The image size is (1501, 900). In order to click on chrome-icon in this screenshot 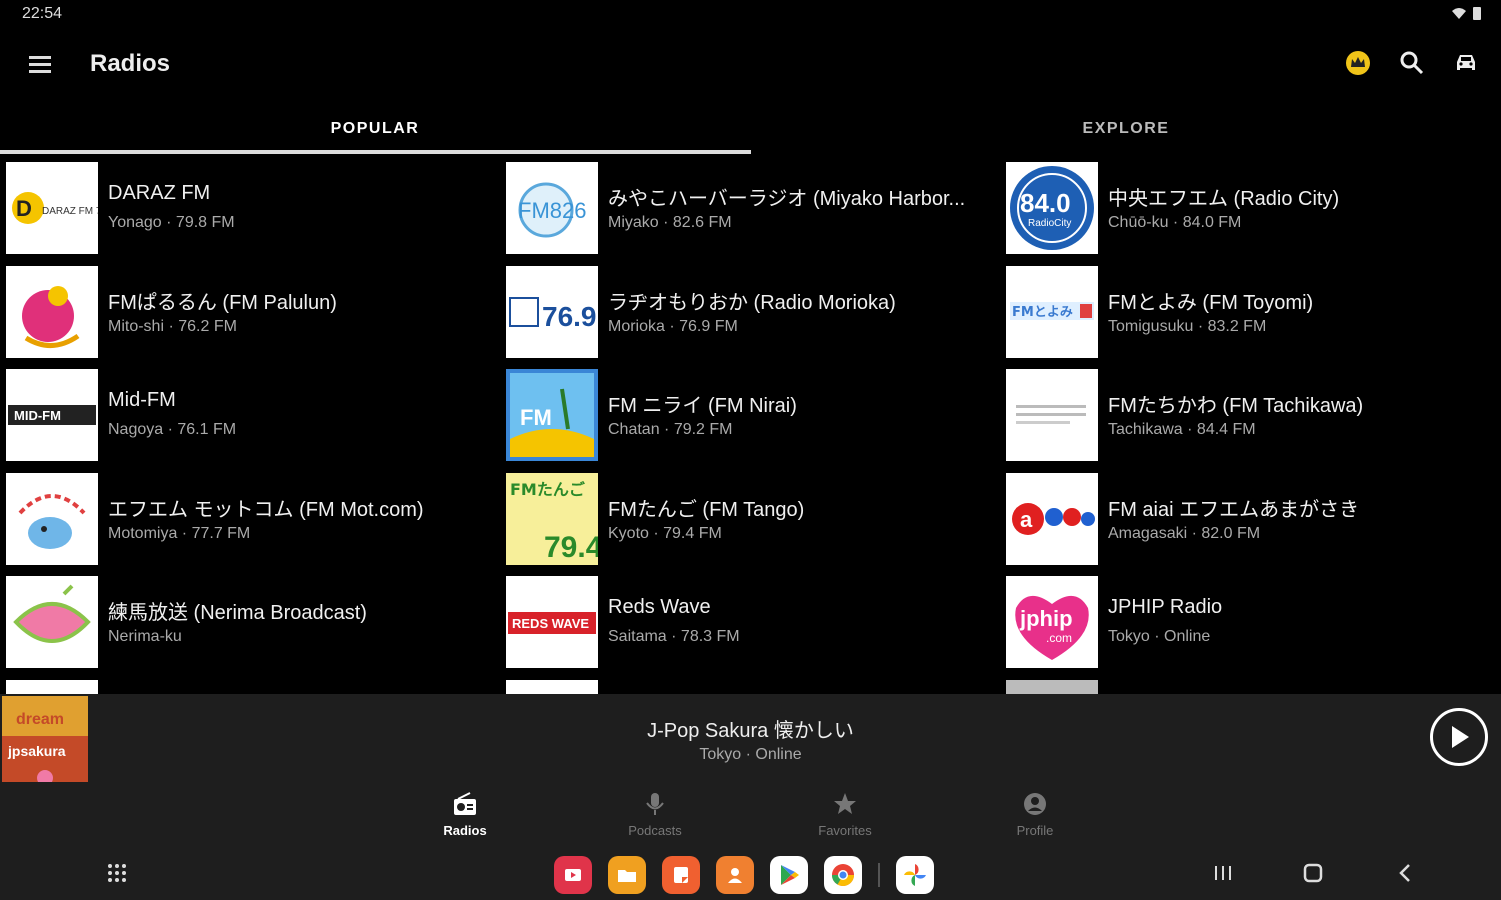, I will do `click(843, 875)`.